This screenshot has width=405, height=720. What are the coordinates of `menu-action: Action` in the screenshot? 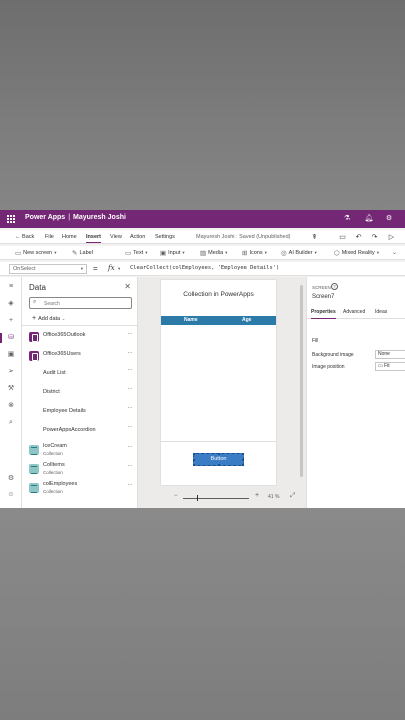 It's located at (137, 237).